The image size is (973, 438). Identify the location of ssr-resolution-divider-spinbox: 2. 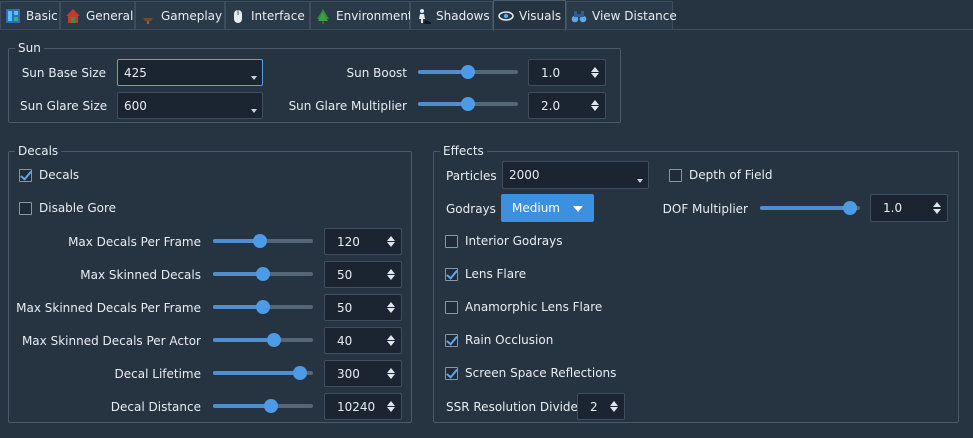
(601, 406).